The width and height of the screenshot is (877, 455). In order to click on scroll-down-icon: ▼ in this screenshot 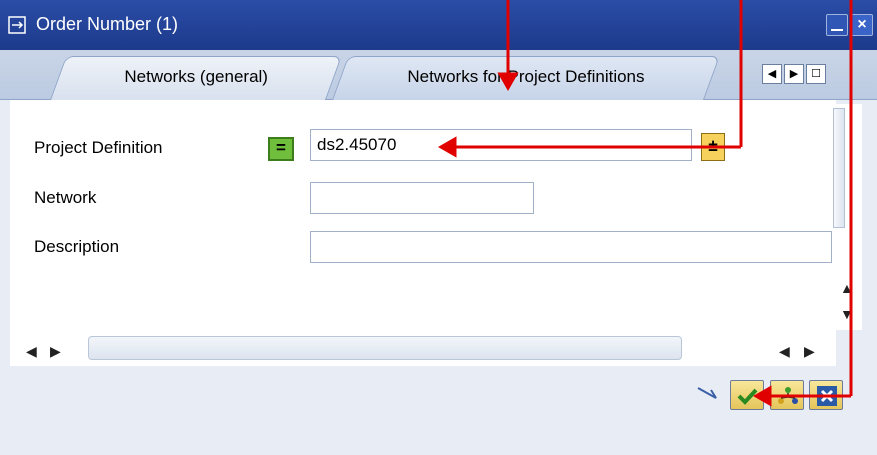, I will do `click(847, 314)`.